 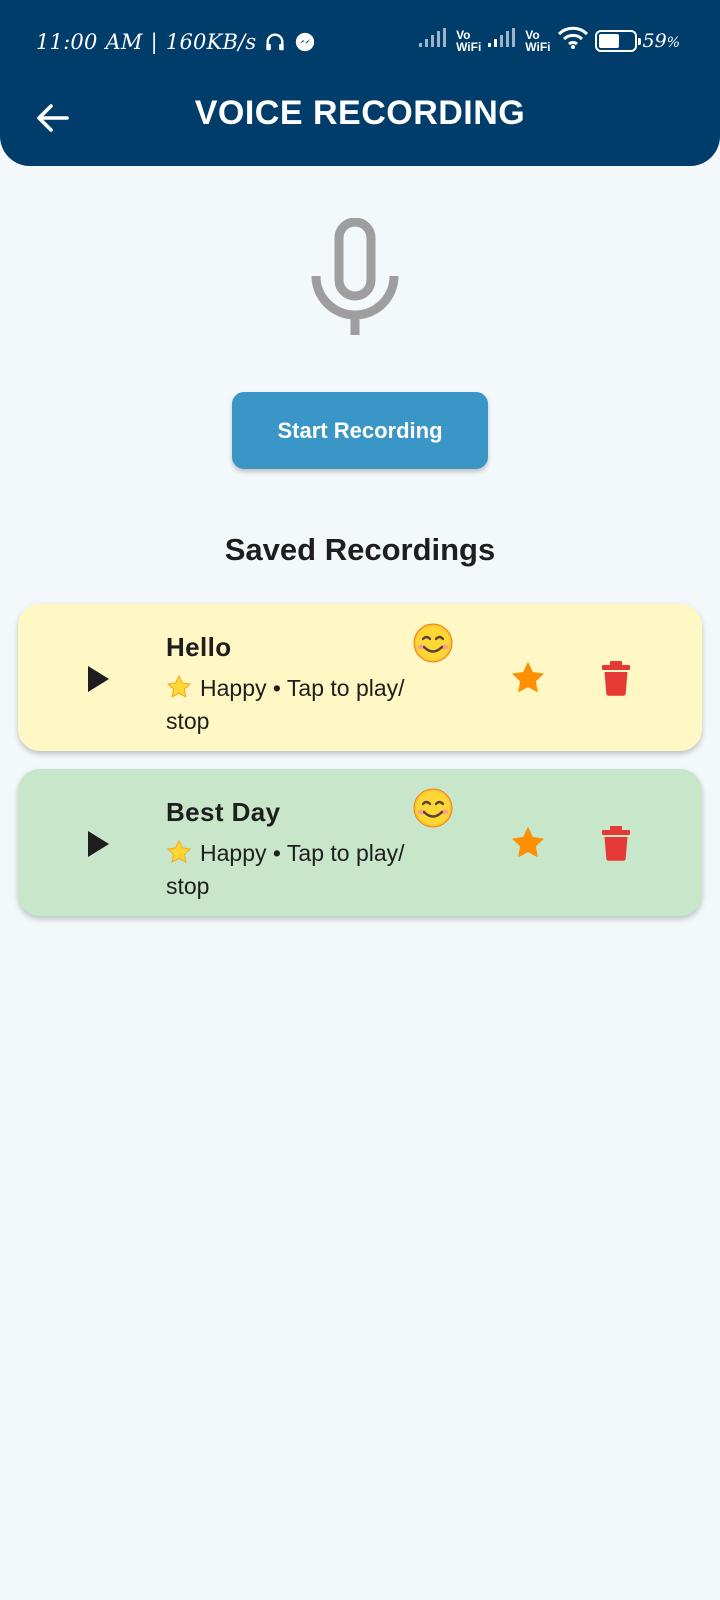 I want to click on headphones-icon, so click(x=275, y=42).